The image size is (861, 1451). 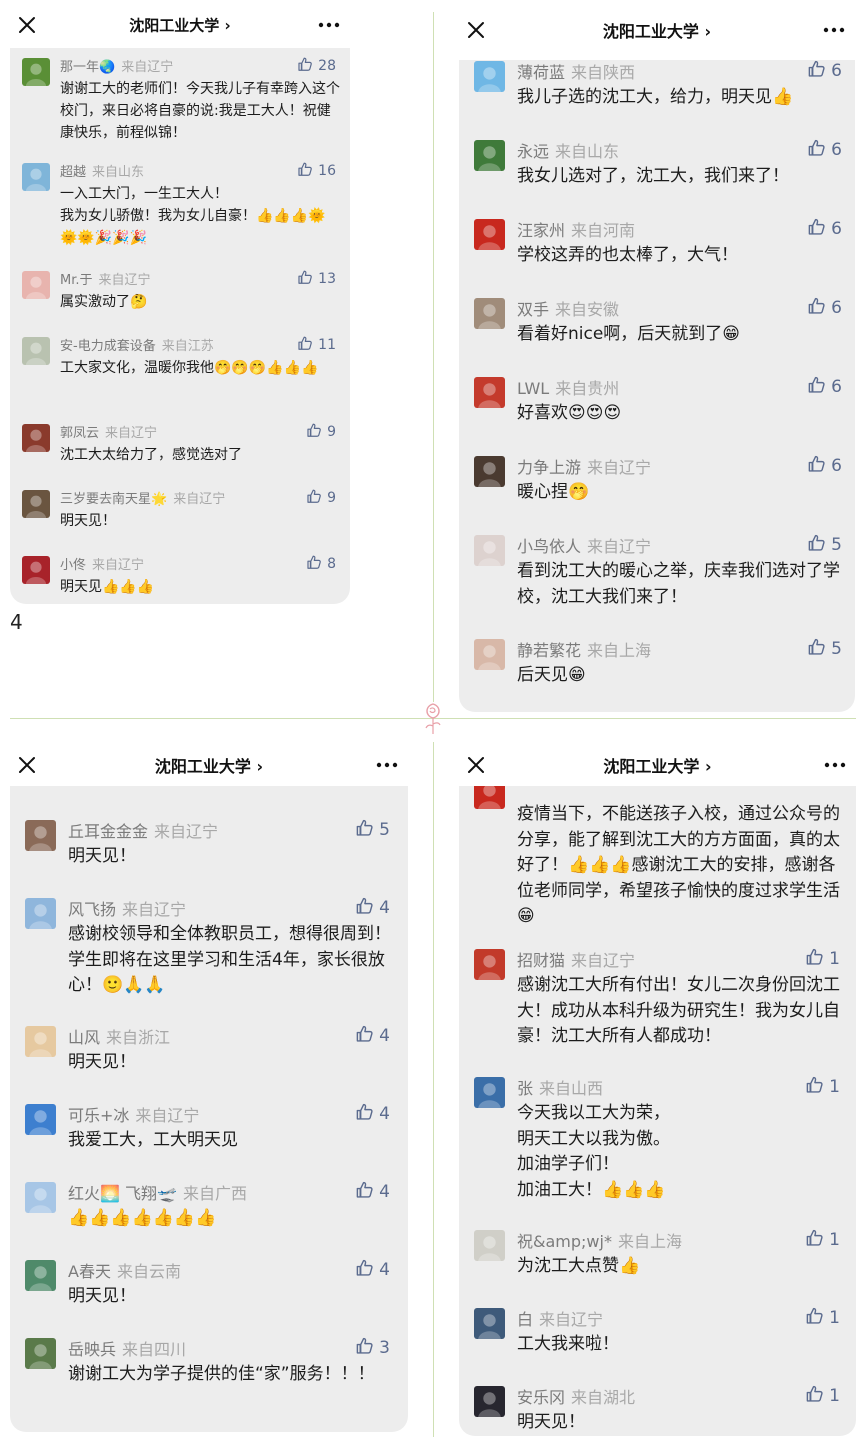 I want to click on commenter-name: 祝&amp;wj*, so click(x=564, y=1241).